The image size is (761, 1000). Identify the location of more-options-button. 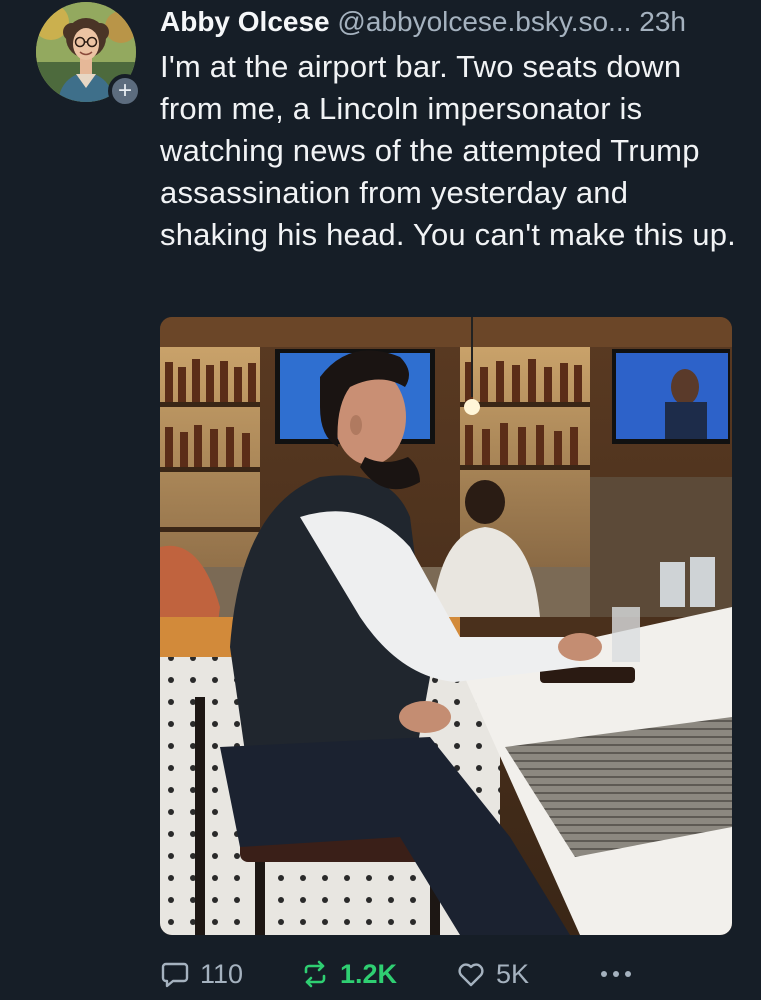
(616, 974).